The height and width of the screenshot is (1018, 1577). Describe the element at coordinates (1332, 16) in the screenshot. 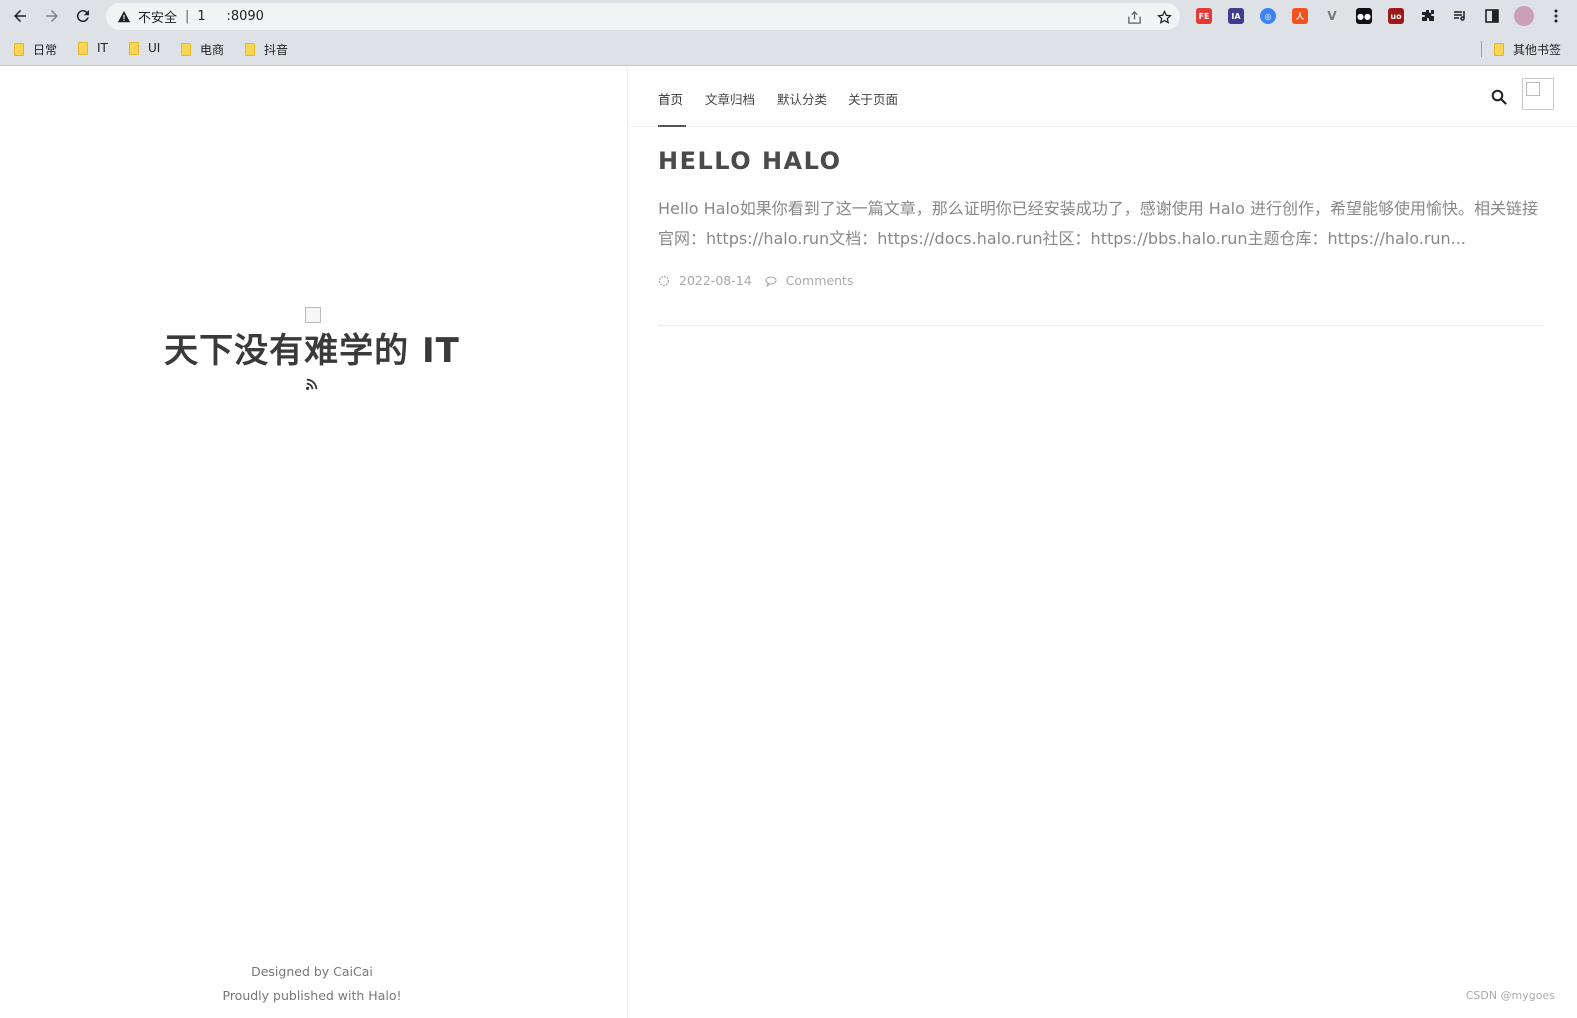

I see `v-extension-icon: V` at that location.